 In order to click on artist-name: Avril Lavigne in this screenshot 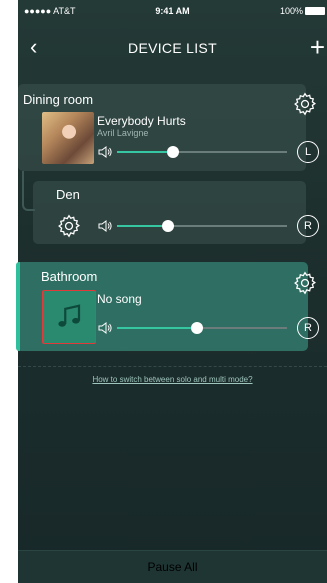, I will do `click(123, 133)`.